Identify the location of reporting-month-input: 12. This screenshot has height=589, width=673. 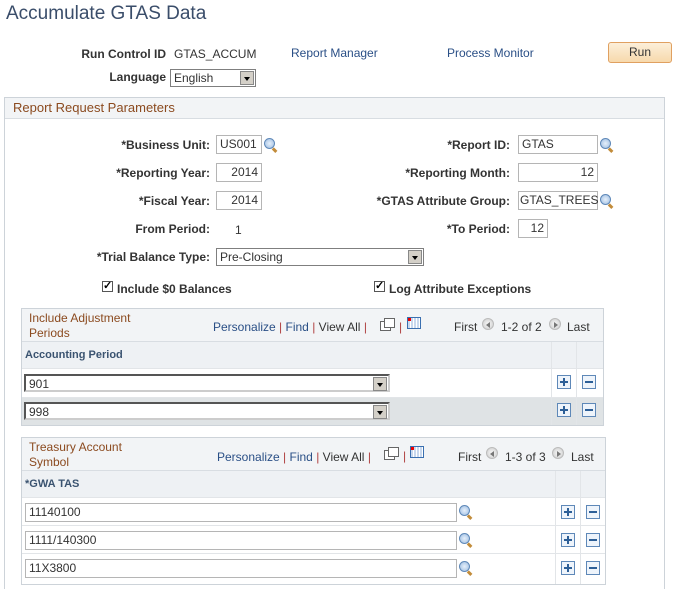
(558, 172).